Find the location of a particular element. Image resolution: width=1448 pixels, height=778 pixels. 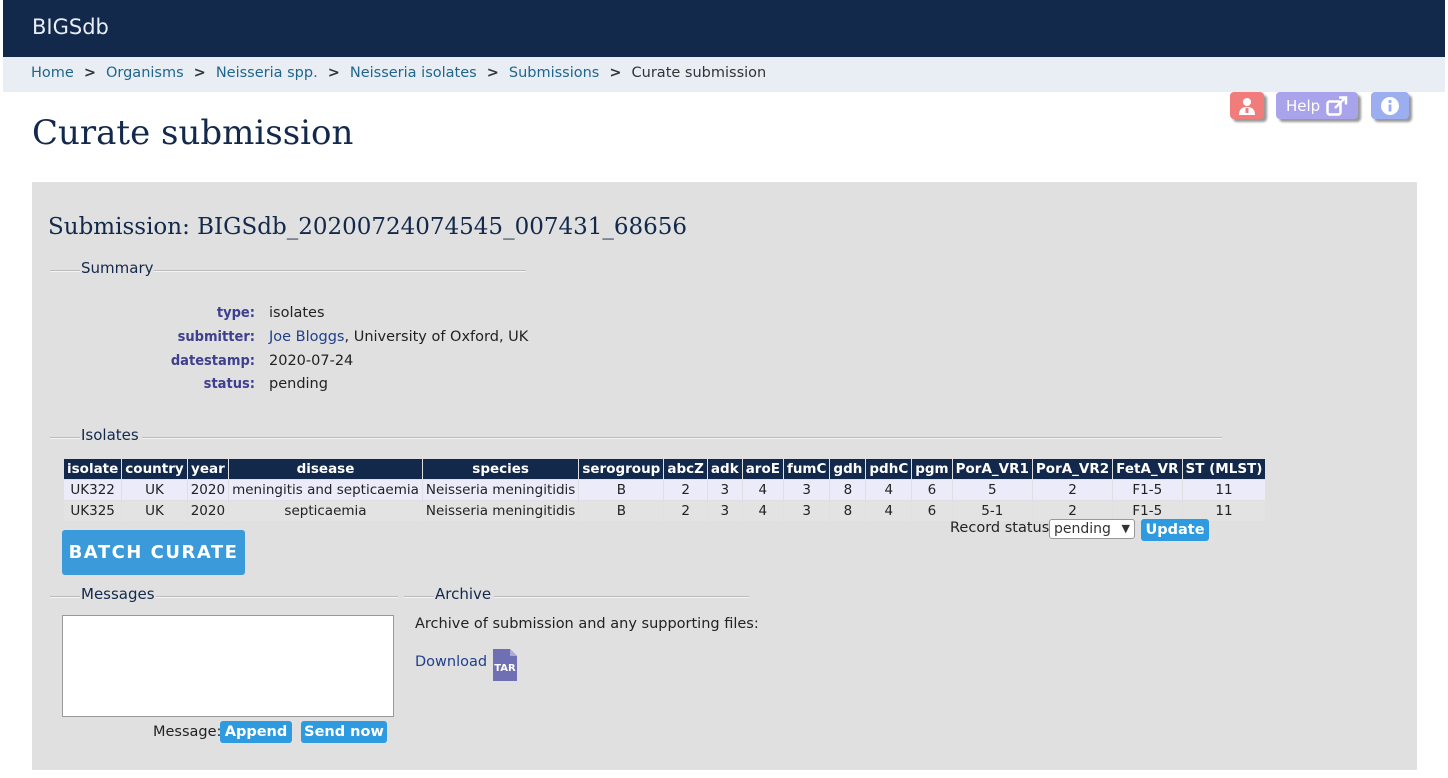

breadcrumb-neisseria-spp: Neisseria spp. is located at coordinates (267, 73).